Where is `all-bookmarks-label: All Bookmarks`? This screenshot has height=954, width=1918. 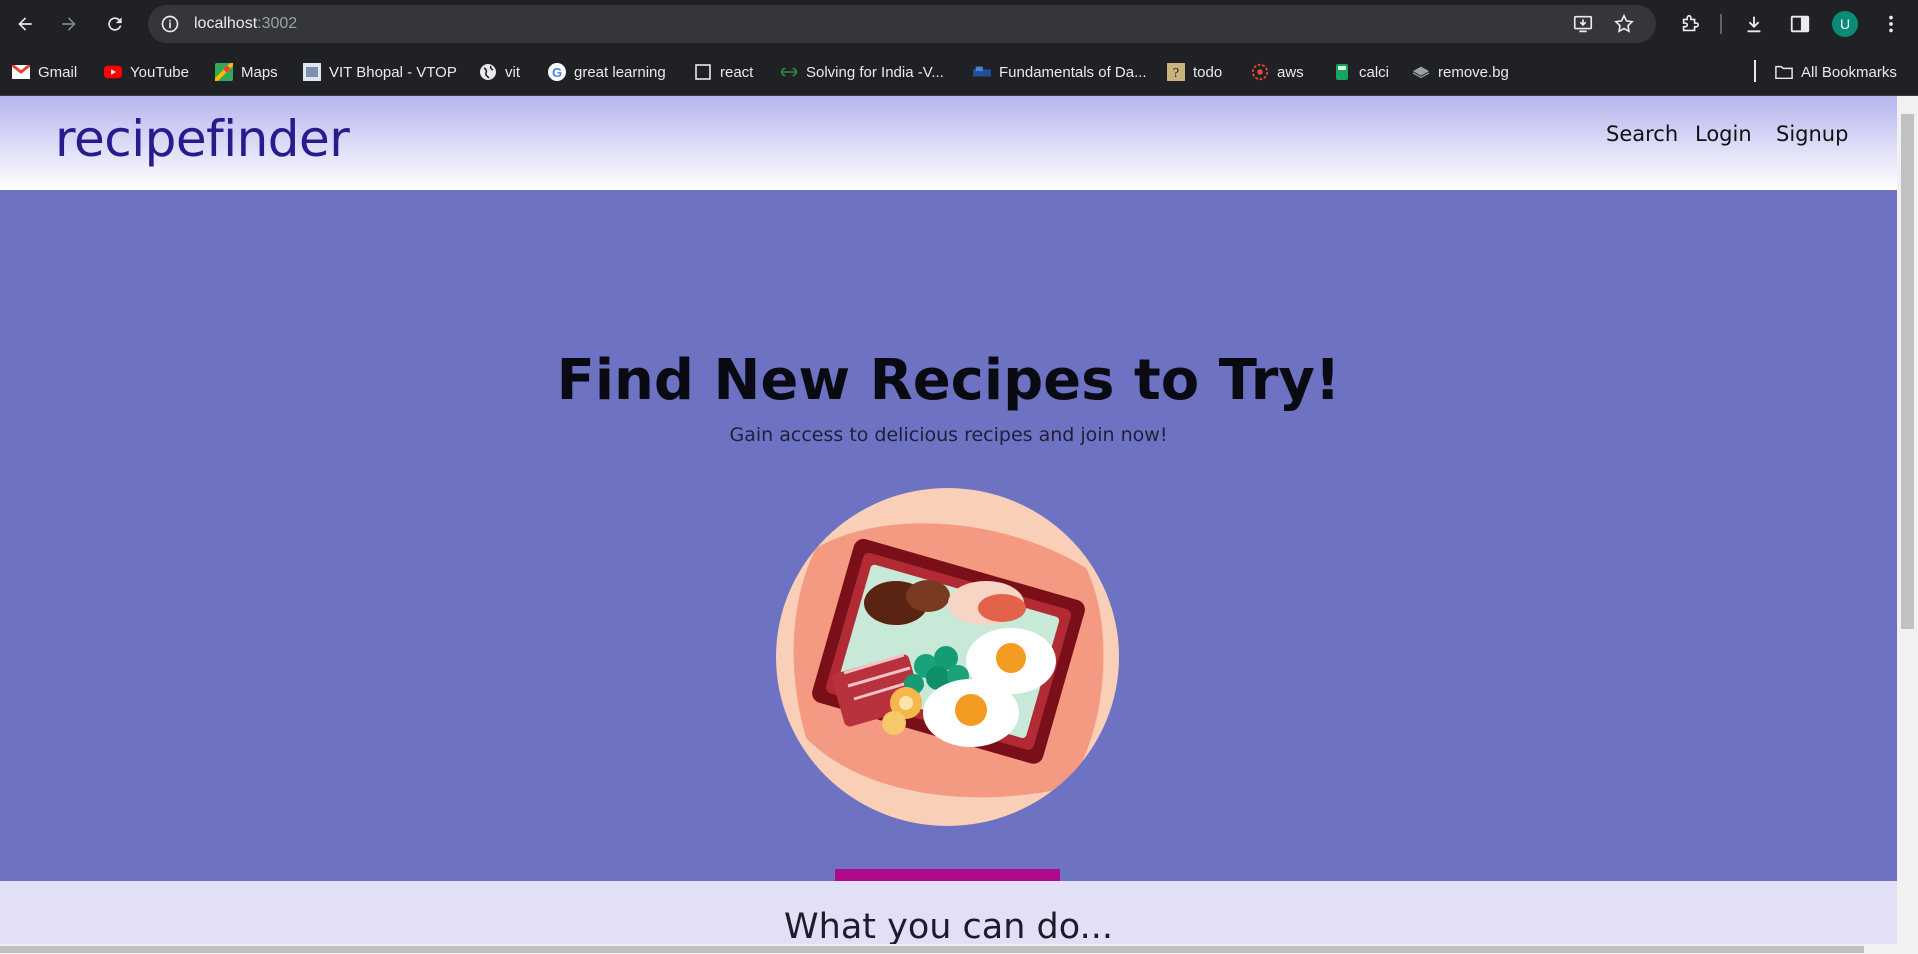 all-bookmarks-label: All Bookmarks is located at coordinates (1849, 72).